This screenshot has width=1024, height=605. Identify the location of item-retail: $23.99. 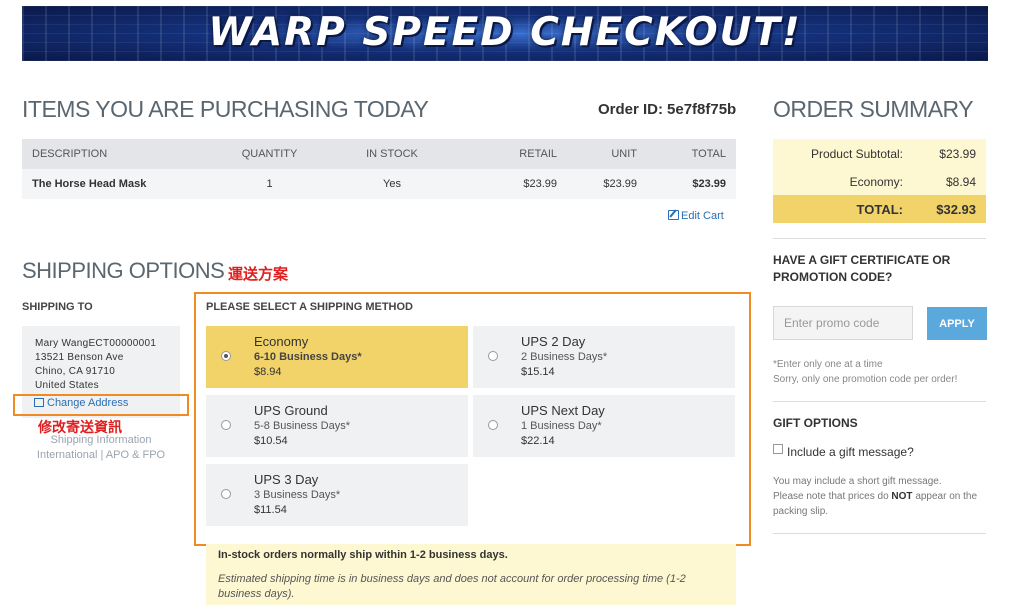
(512, 184).